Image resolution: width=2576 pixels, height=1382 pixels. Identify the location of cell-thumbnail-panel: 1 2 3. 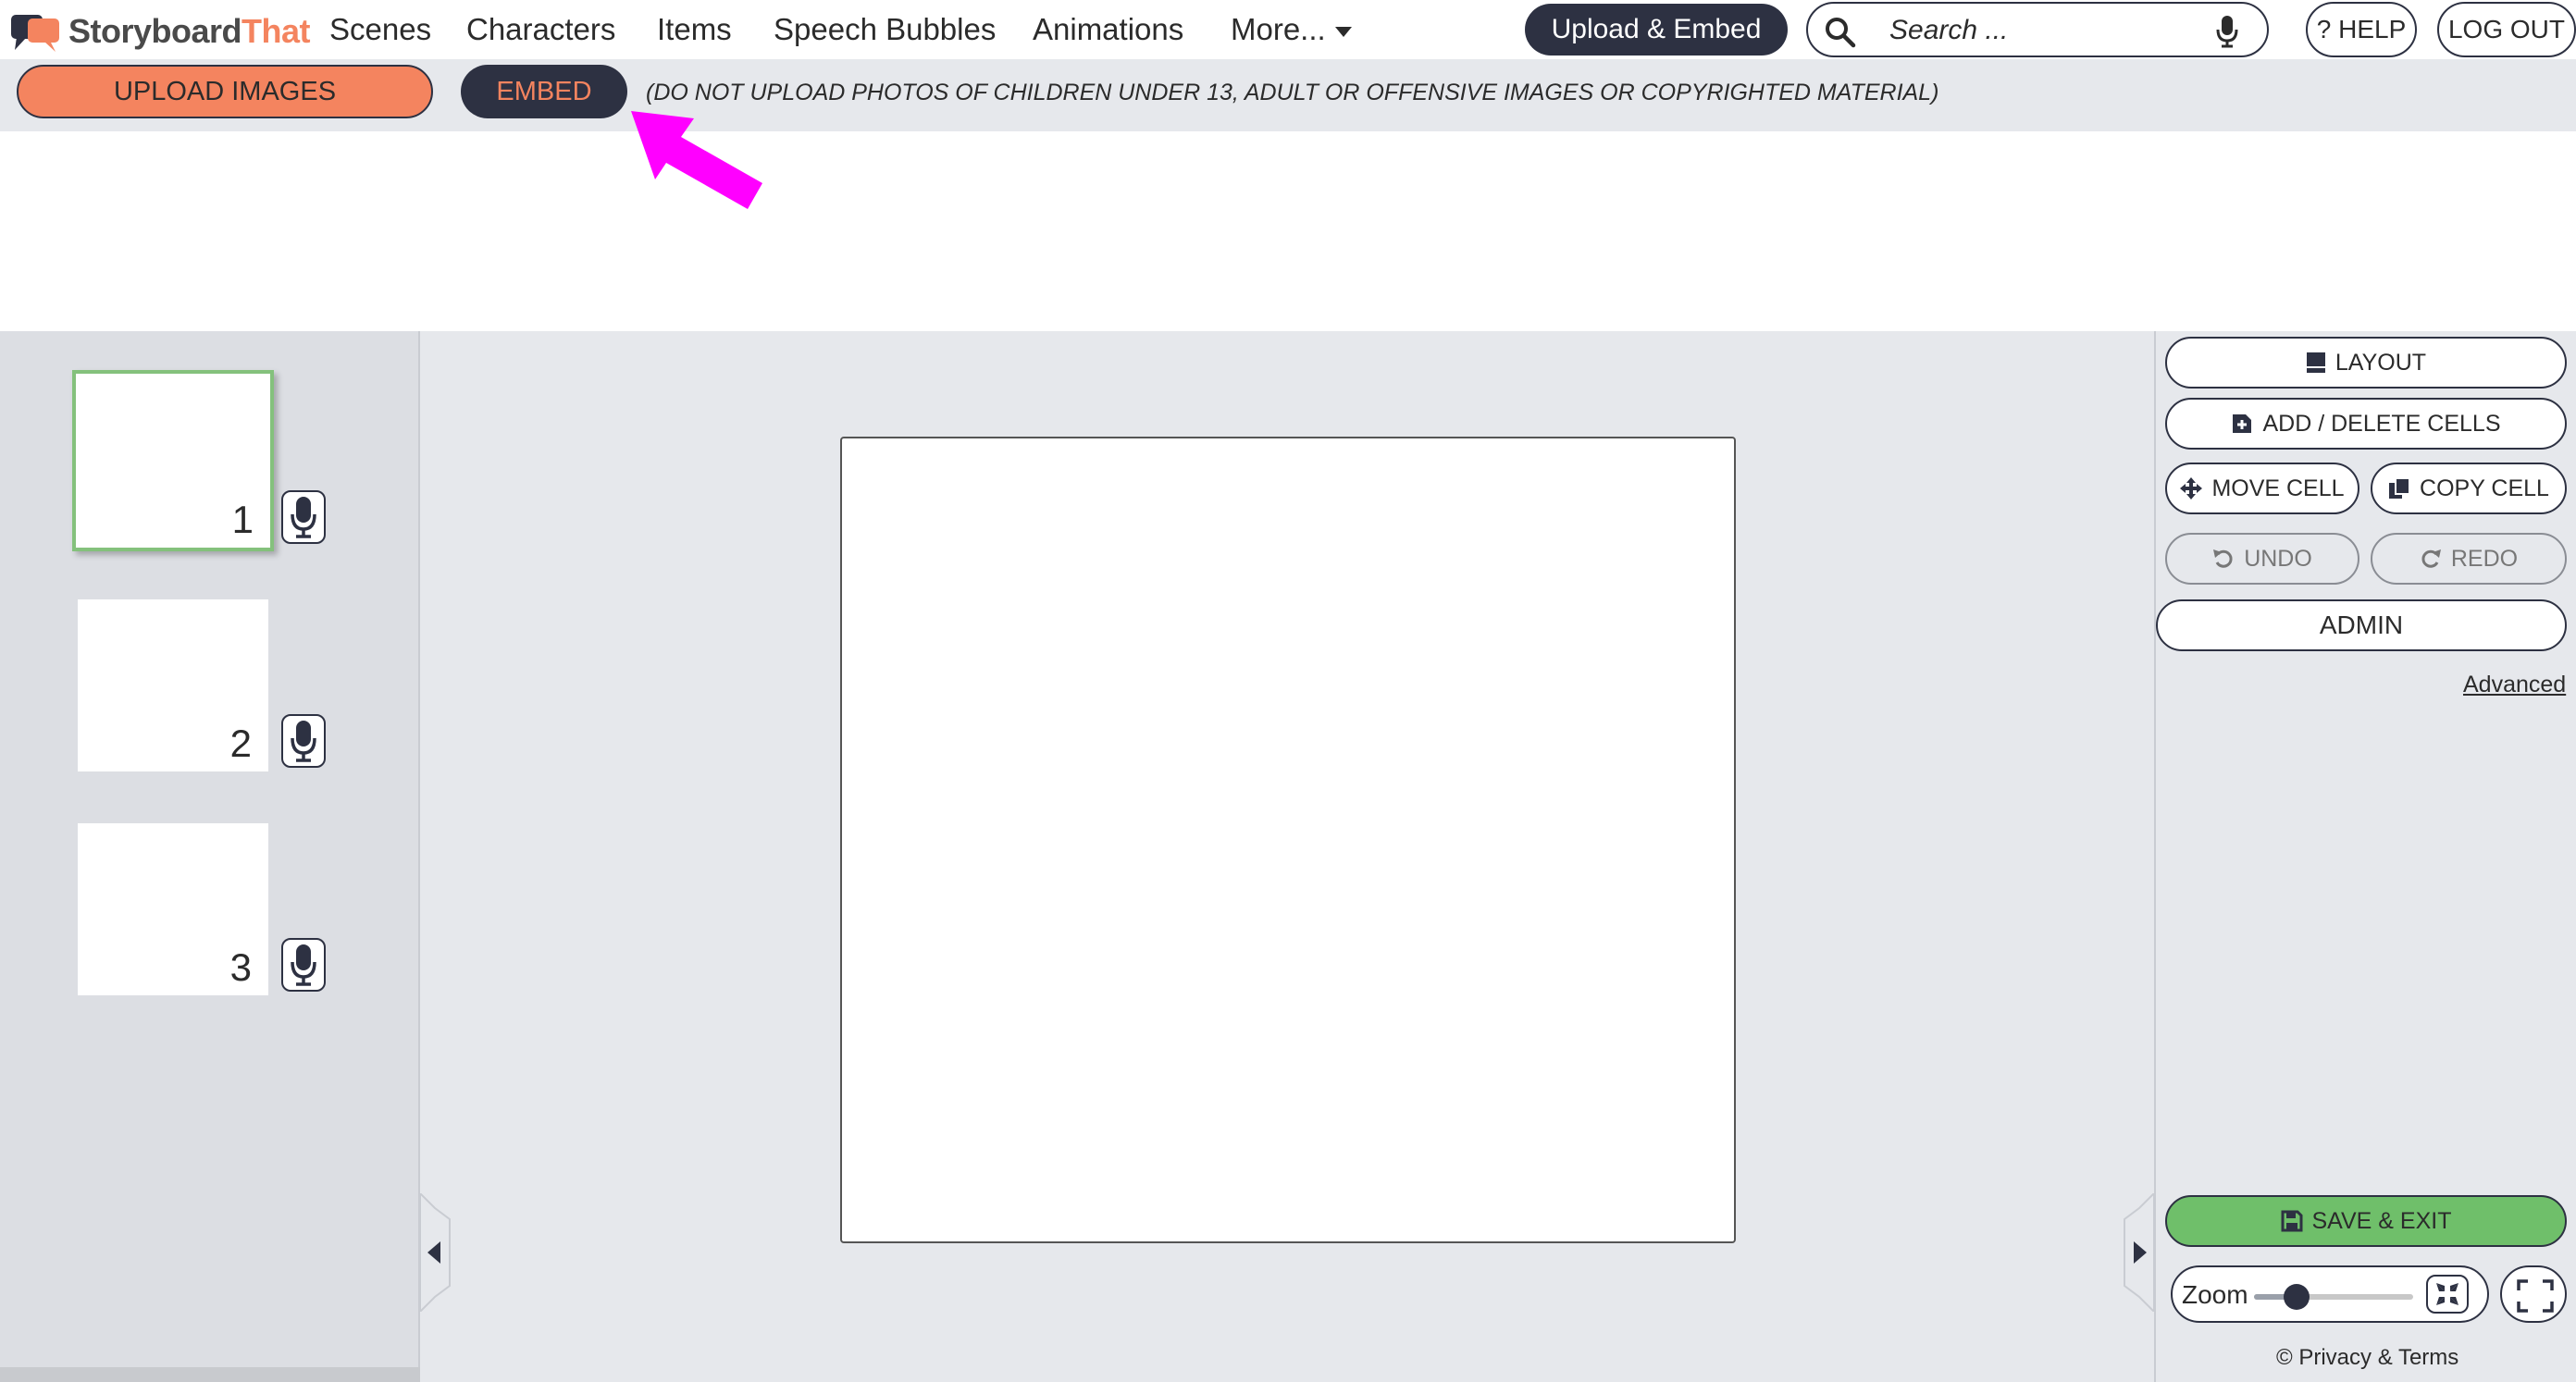
(210, 849).